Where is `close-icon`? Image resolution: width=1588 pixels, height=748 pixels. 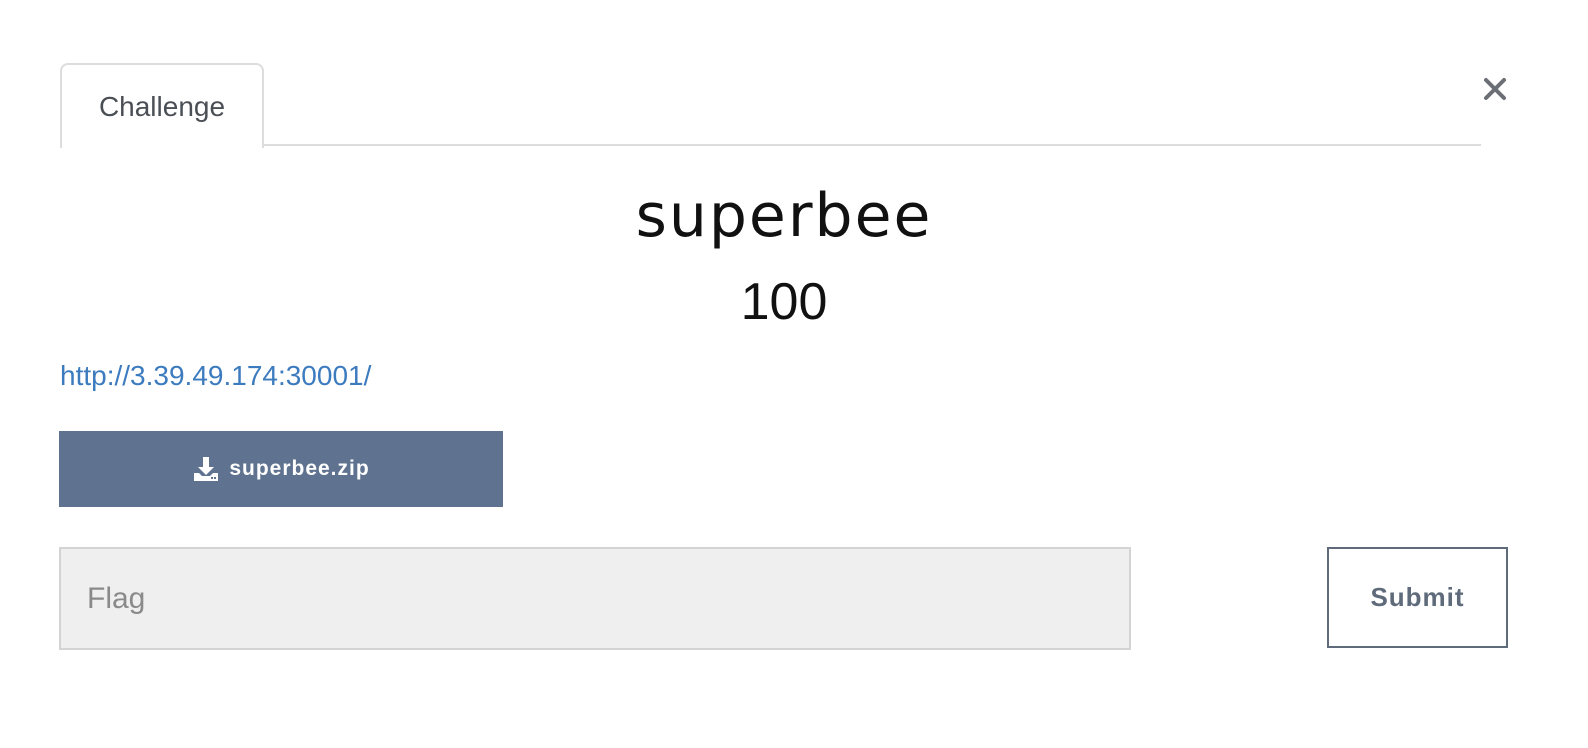 close-icon is located at coordinates (1495, 89).